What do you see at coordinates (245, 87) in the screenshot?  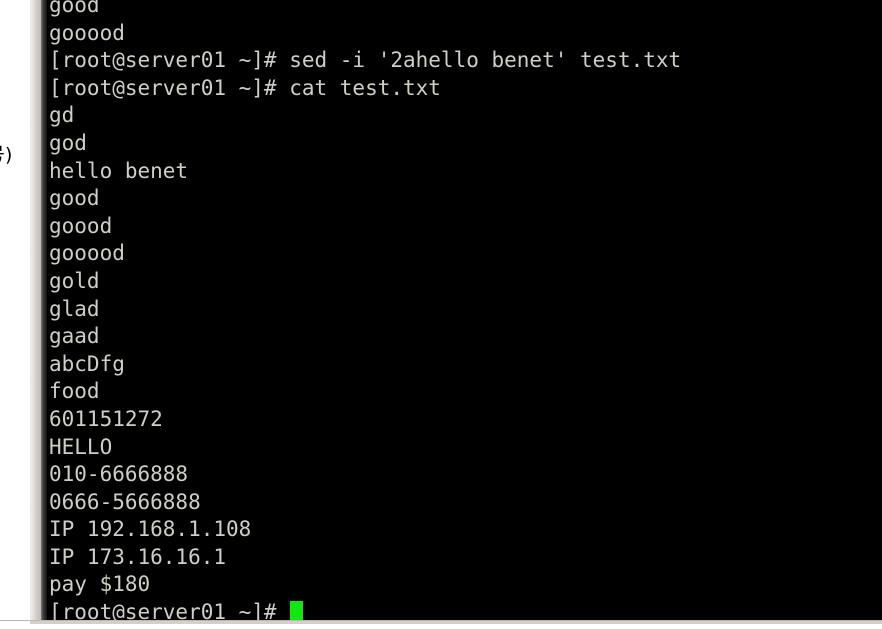 I see `terminal-line-text: [root@server01 ~]# cat test.txt` at bounding box center [245, 87].